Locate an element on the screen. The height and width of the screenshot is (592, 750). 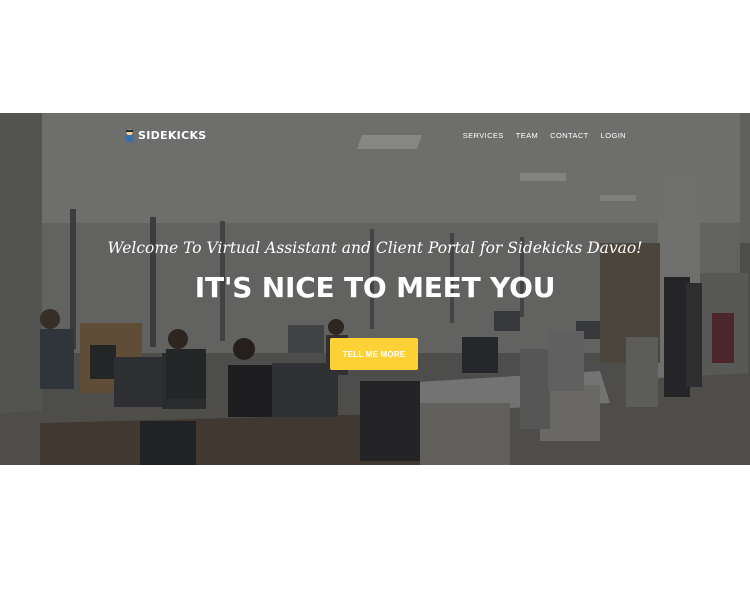
top-navbar: SIDEKICKS SERVICES TEAM CONTACT LOGIN is located at coordinates (375, 136).